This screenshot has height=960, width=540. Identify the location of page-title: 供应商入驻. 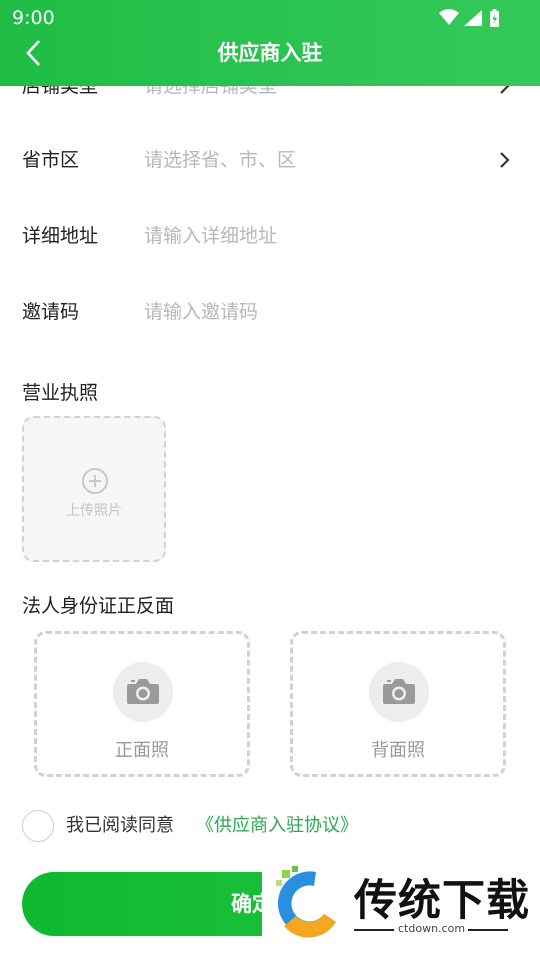
(270, 53).